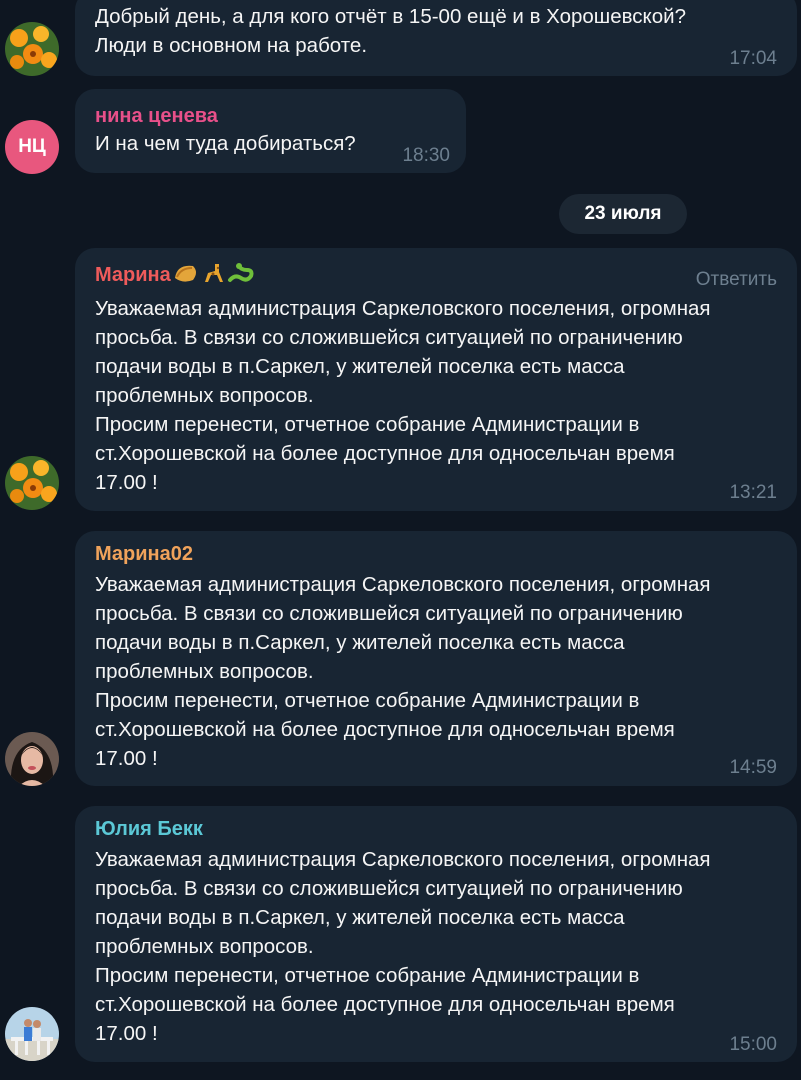 Image resolution: width=801 pixels, height=1080 pixels. What do you see at coordinates (436, 554) in the screenshot?
I see `author-name: Марина02` at bounding box center [436, 554].